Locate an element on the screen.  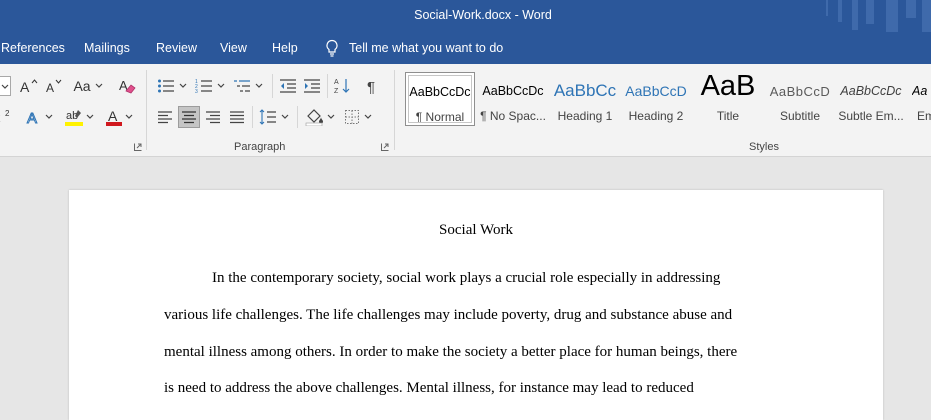
style-emphasis: Aa Em is located at coordinates (919, 99).